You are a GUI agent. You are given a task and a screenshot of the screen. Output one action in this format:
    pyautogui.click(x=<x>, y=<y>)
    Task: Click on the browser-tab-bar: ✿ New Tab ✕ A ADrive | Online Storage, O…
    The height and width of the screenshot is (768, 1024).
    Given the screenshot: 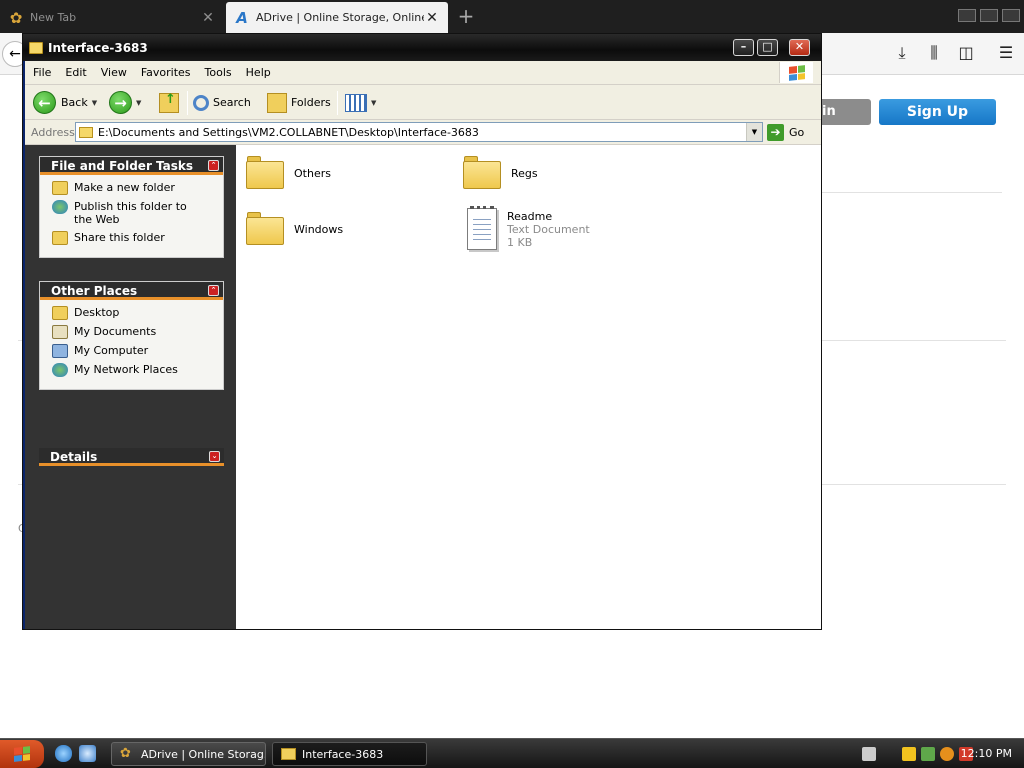 What is the action you would take?
    pyautogui.click(x=512, y=16)
    